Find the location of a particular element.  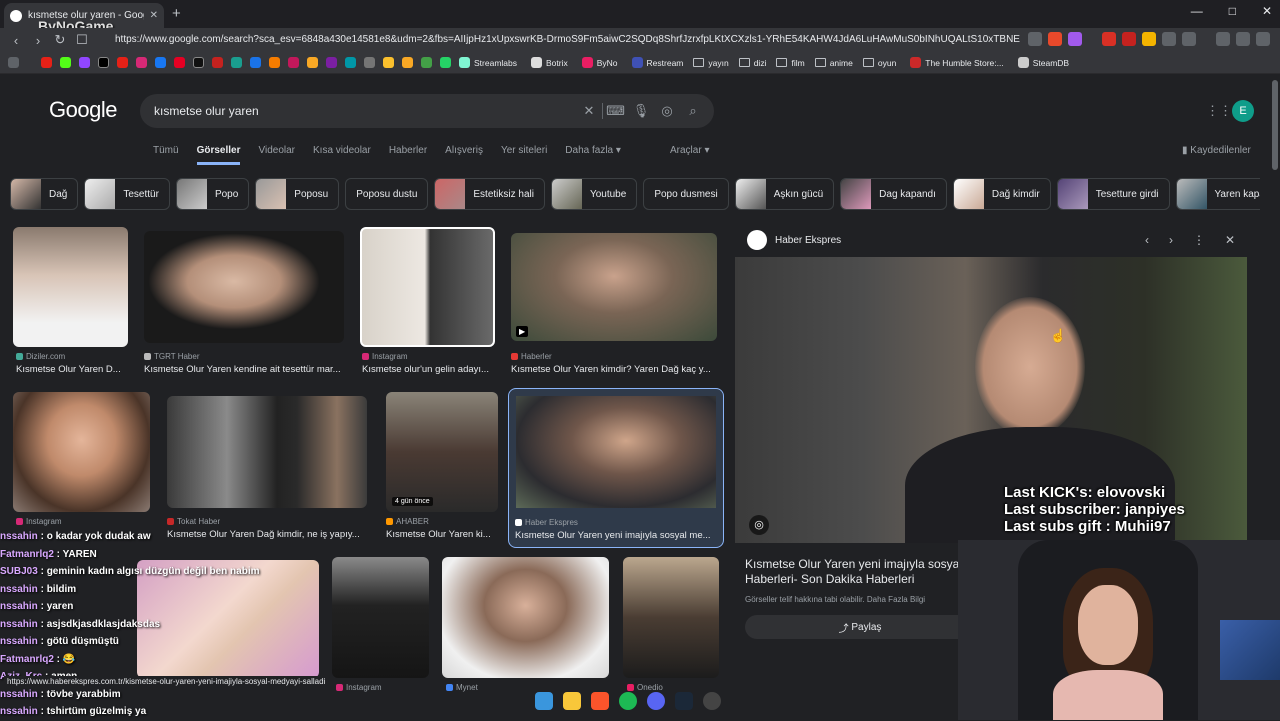

share-icon is located at coordinates (1035, 39).